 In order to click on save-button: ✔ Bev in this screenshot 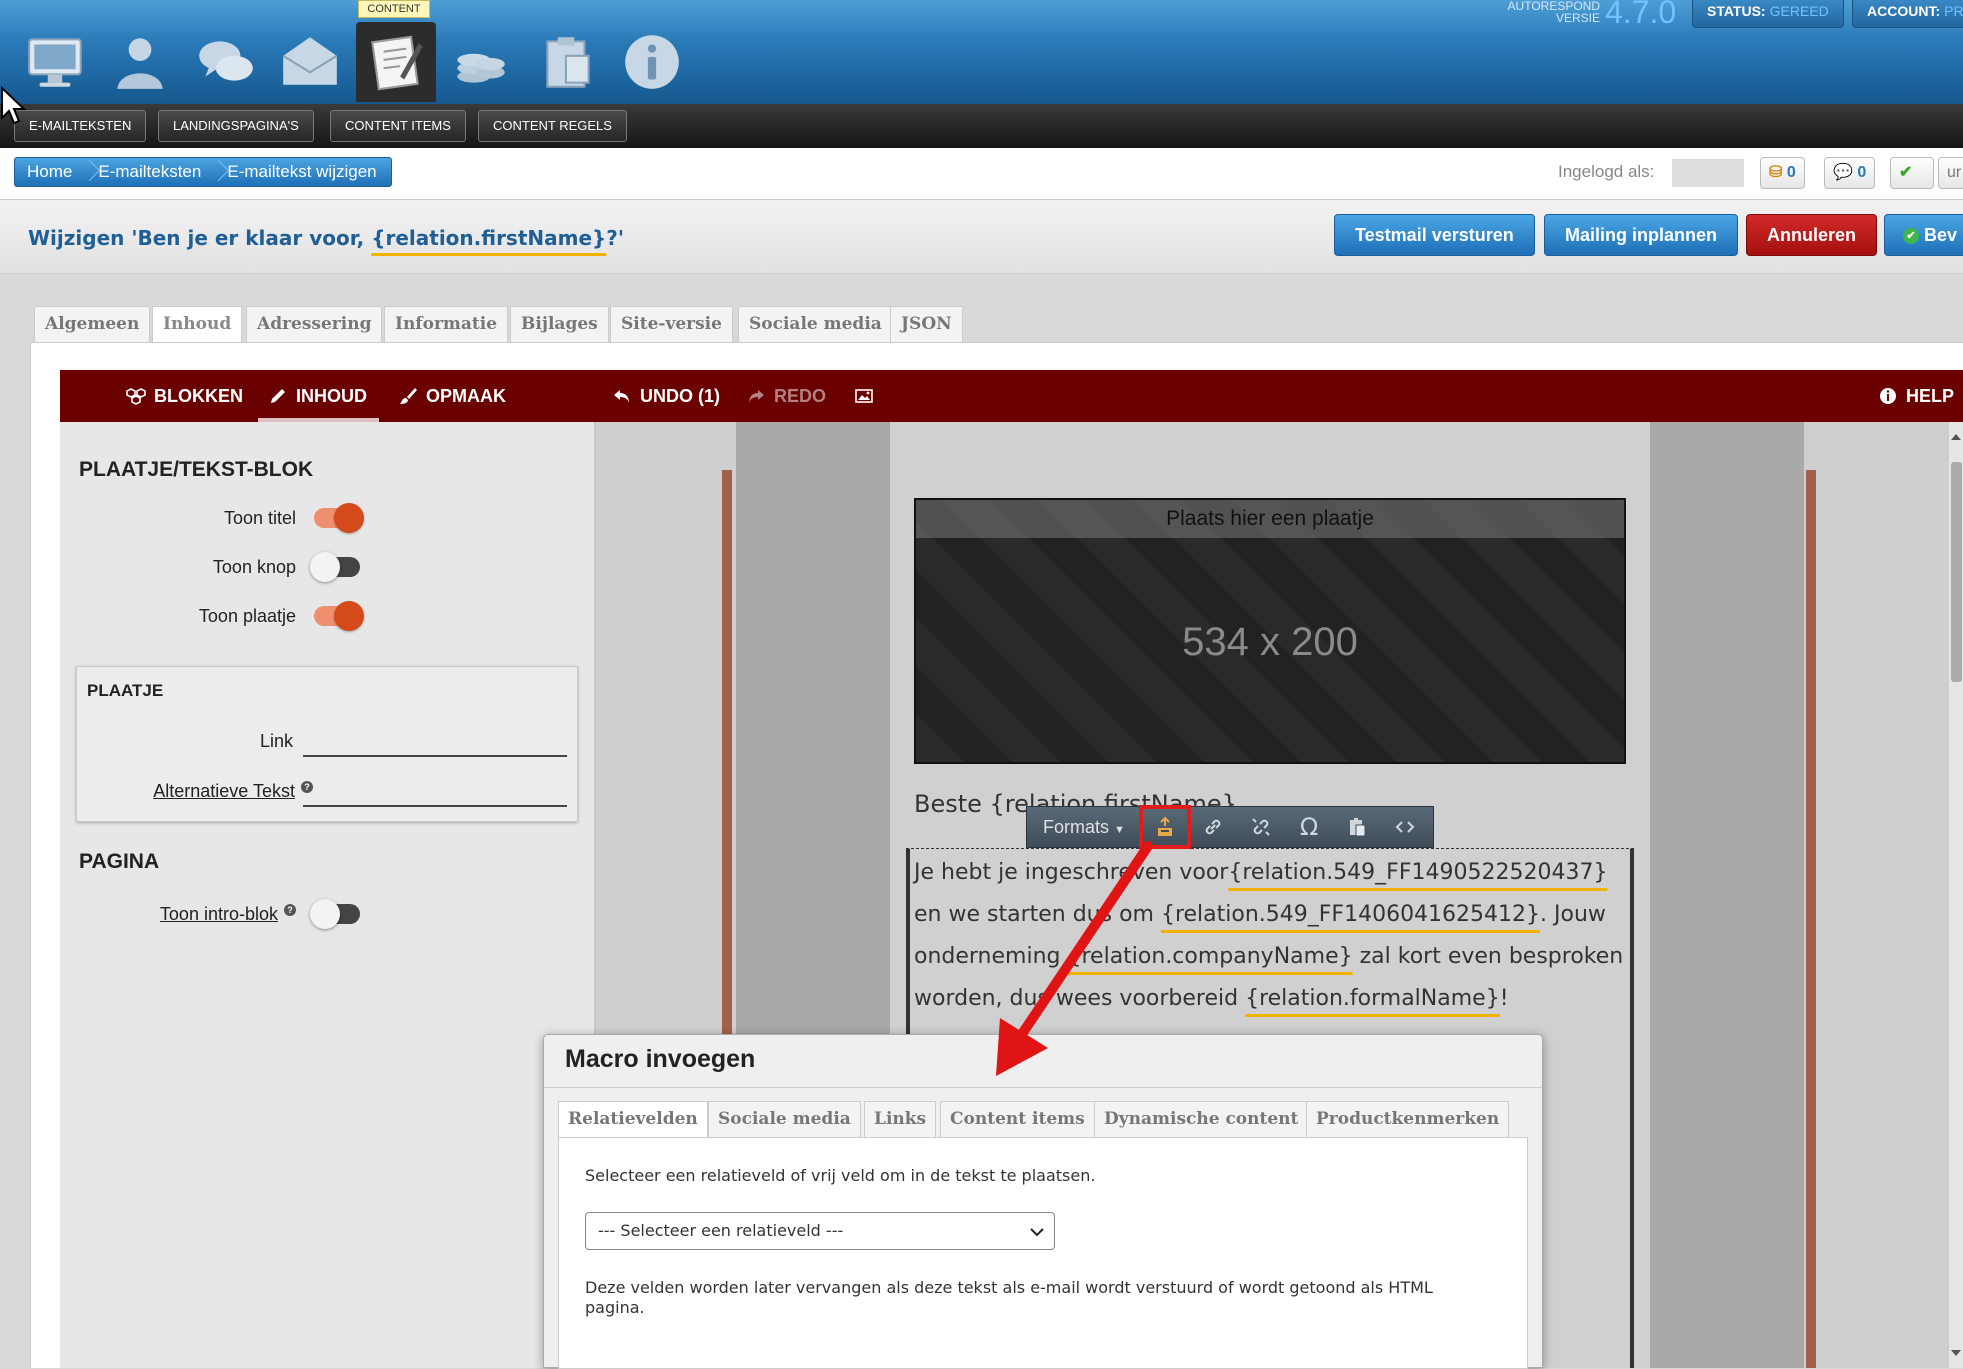, I will do `click(1923, 235)`.